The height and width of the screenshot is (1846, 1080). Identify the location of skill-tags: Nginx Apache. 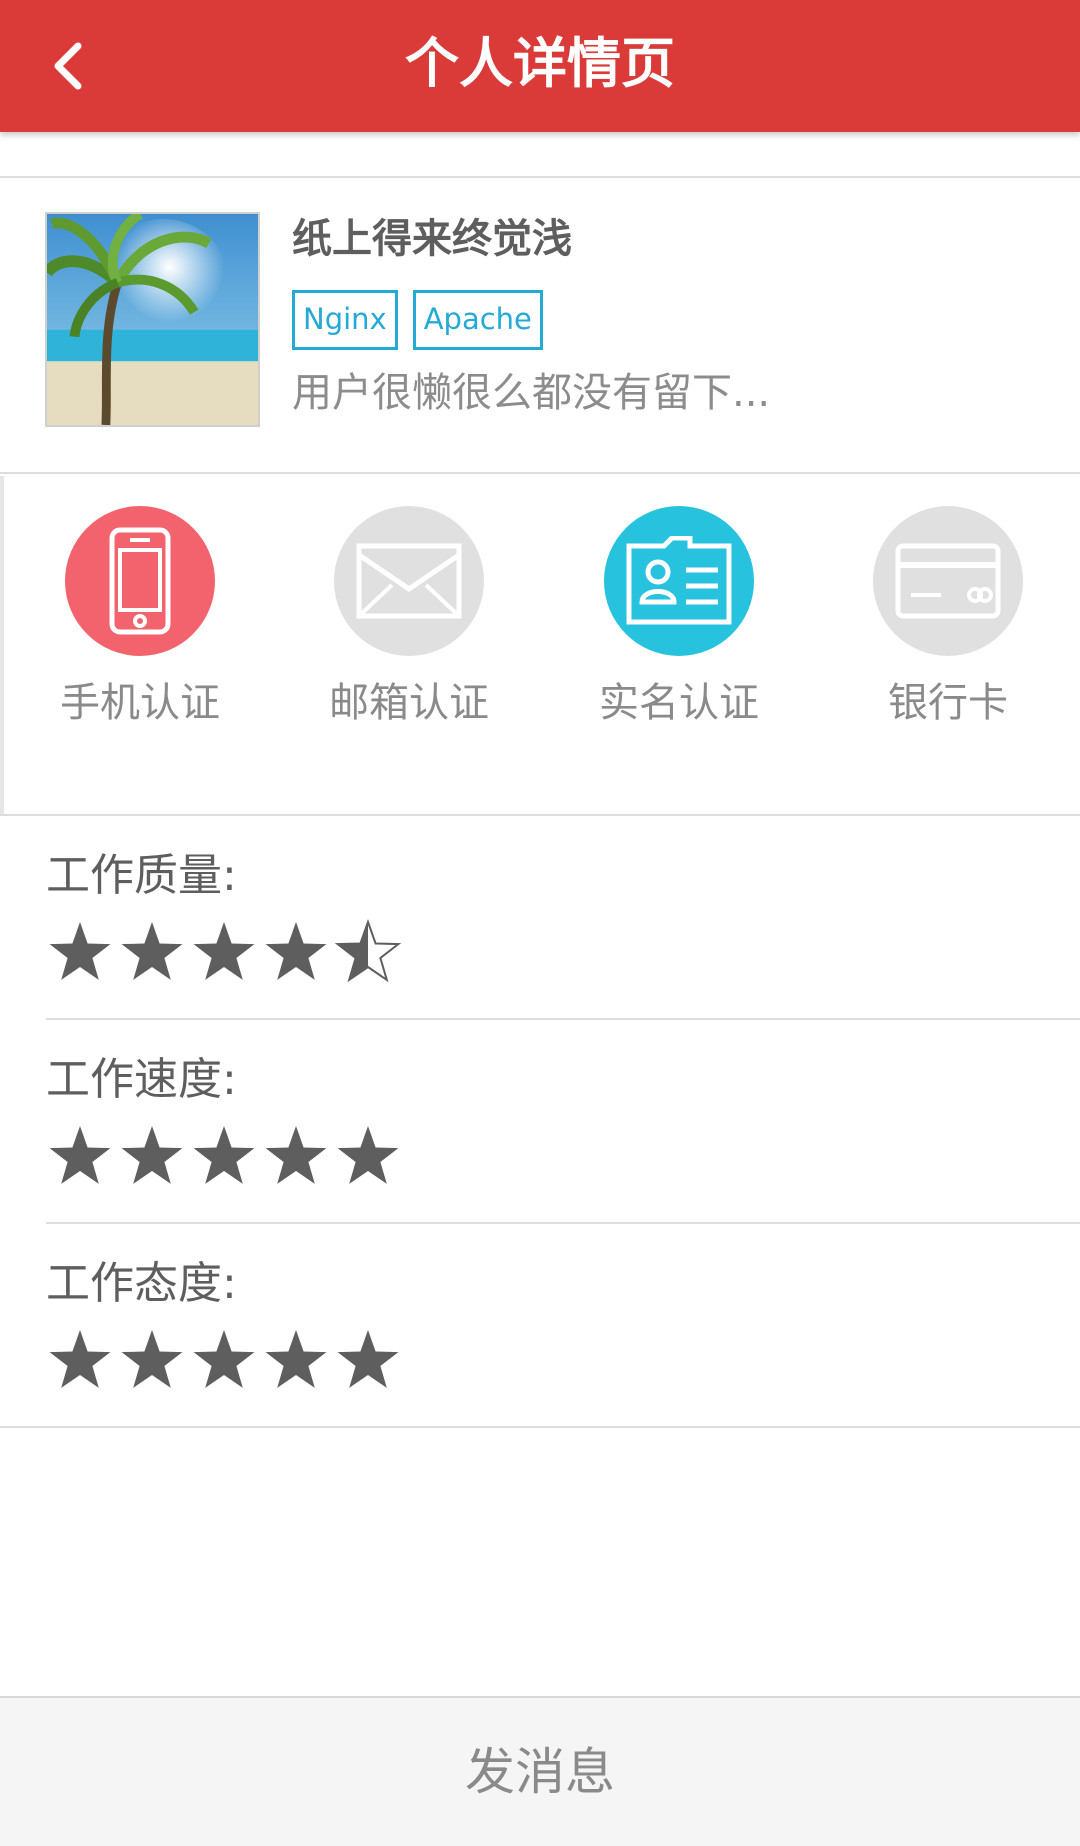
(417, 320).